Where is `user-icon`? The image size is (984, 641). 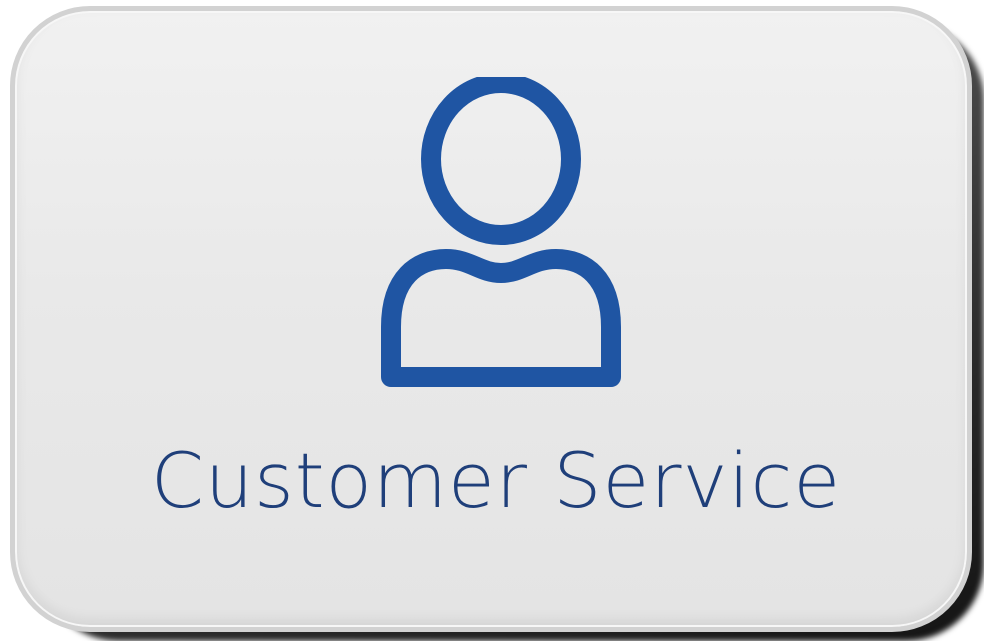
user-icon is located at coordinates (501, 235).